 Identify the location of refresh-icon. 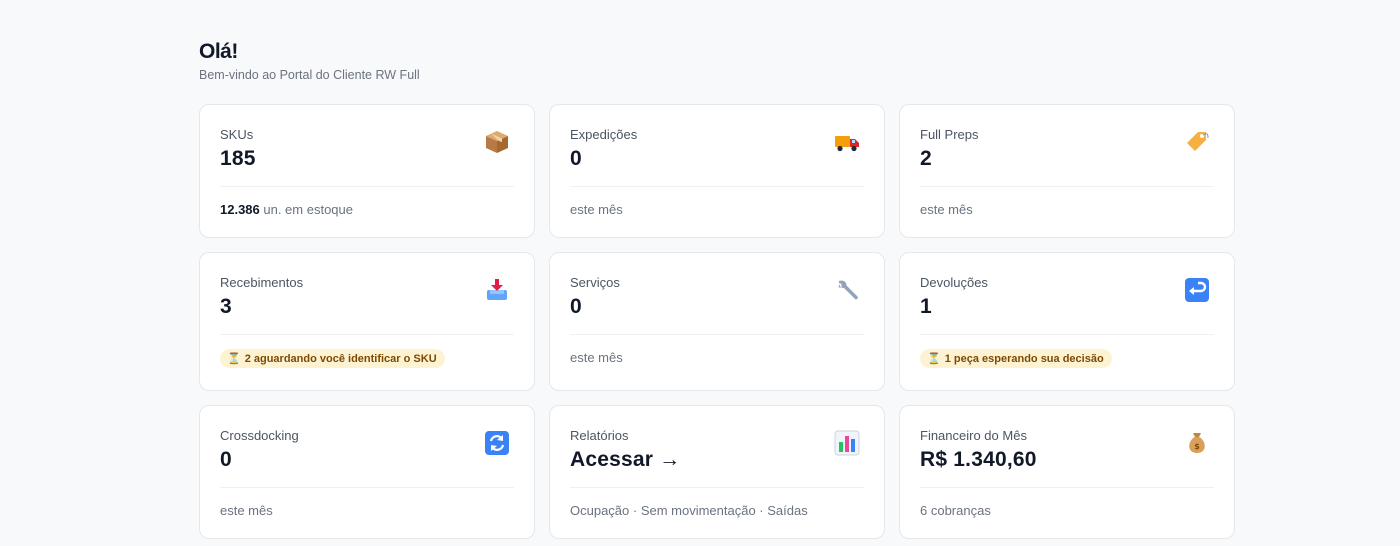
(497, 443).